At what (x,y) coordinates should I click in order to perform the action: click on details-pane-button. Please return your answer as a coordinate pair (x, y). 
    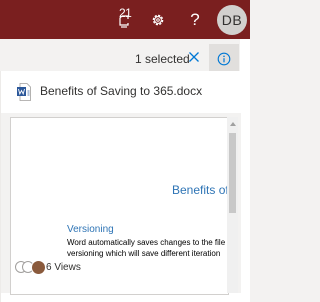
    Looking at the image, I should click on (224, 59).